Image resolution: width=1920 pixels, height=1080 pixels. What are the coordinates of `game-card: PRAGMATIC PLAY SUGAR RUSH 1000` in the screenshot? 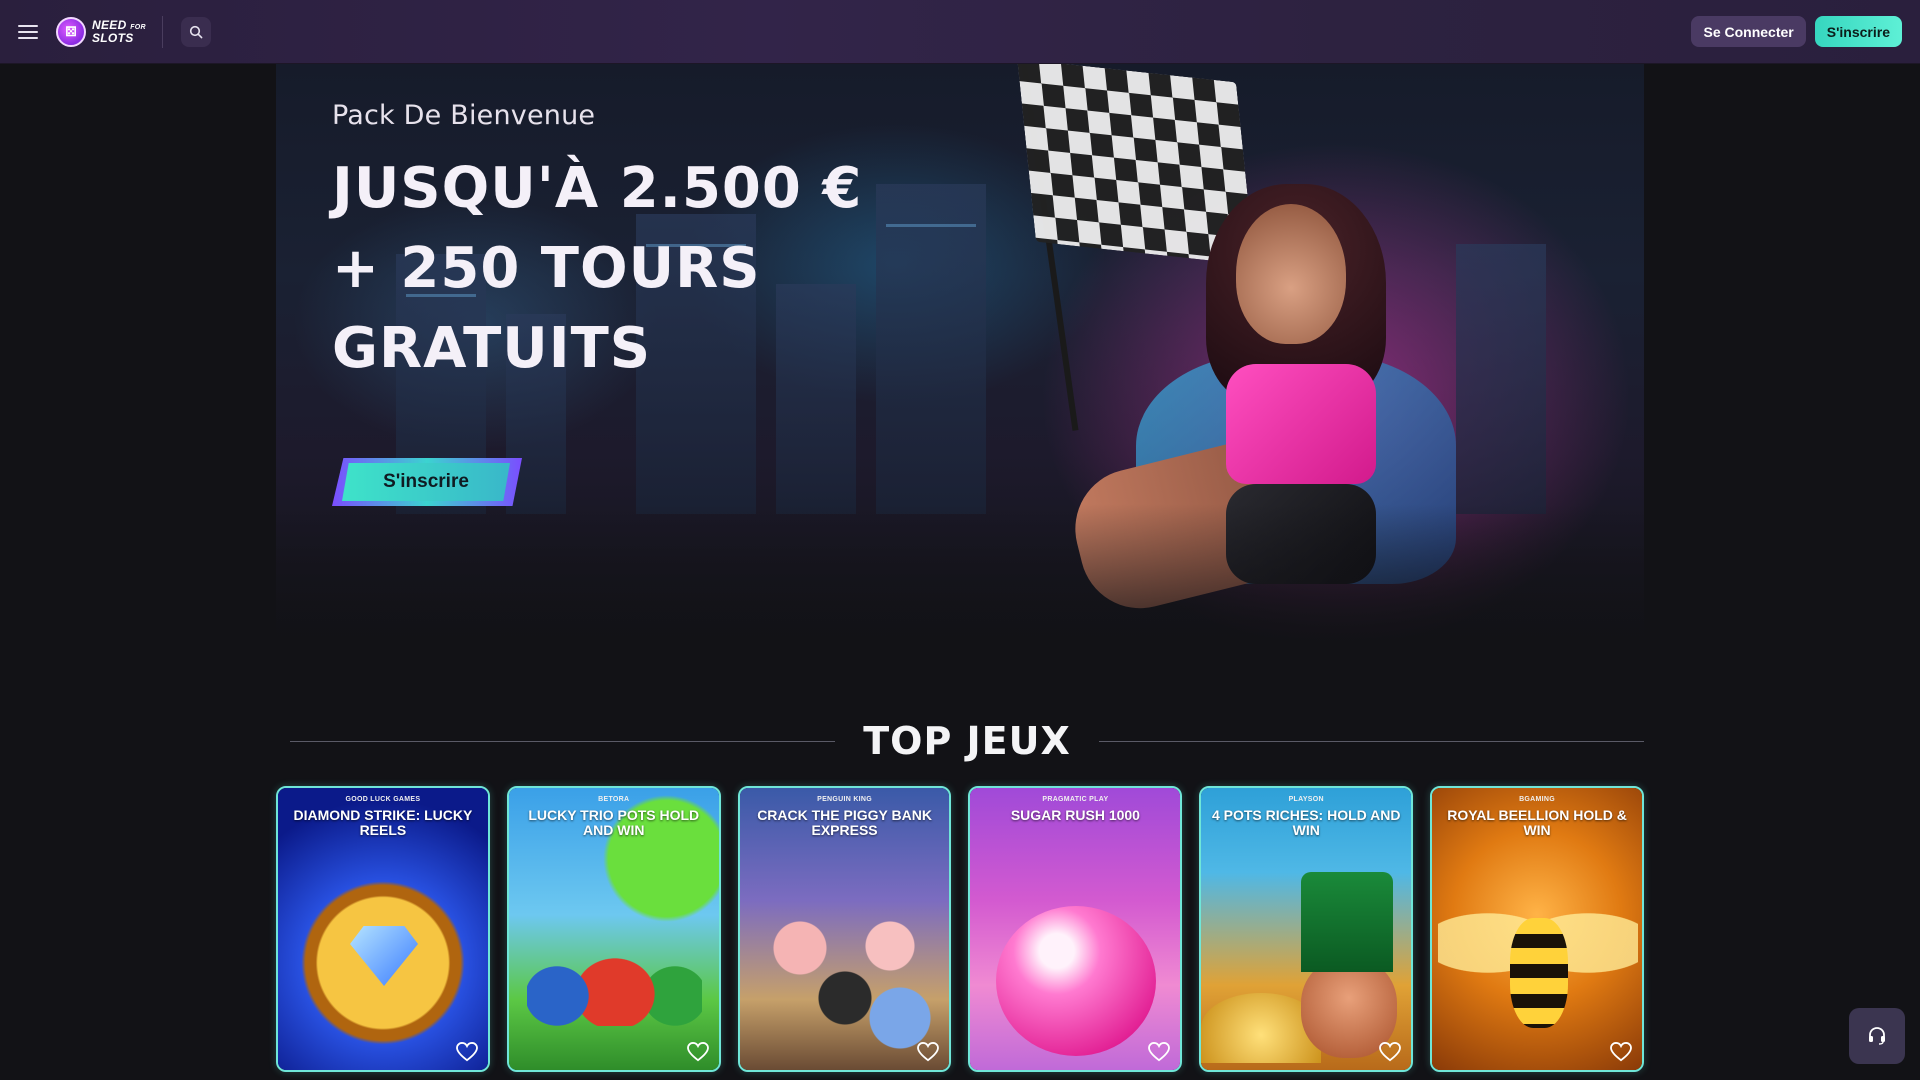 It's located at (1075, 929).